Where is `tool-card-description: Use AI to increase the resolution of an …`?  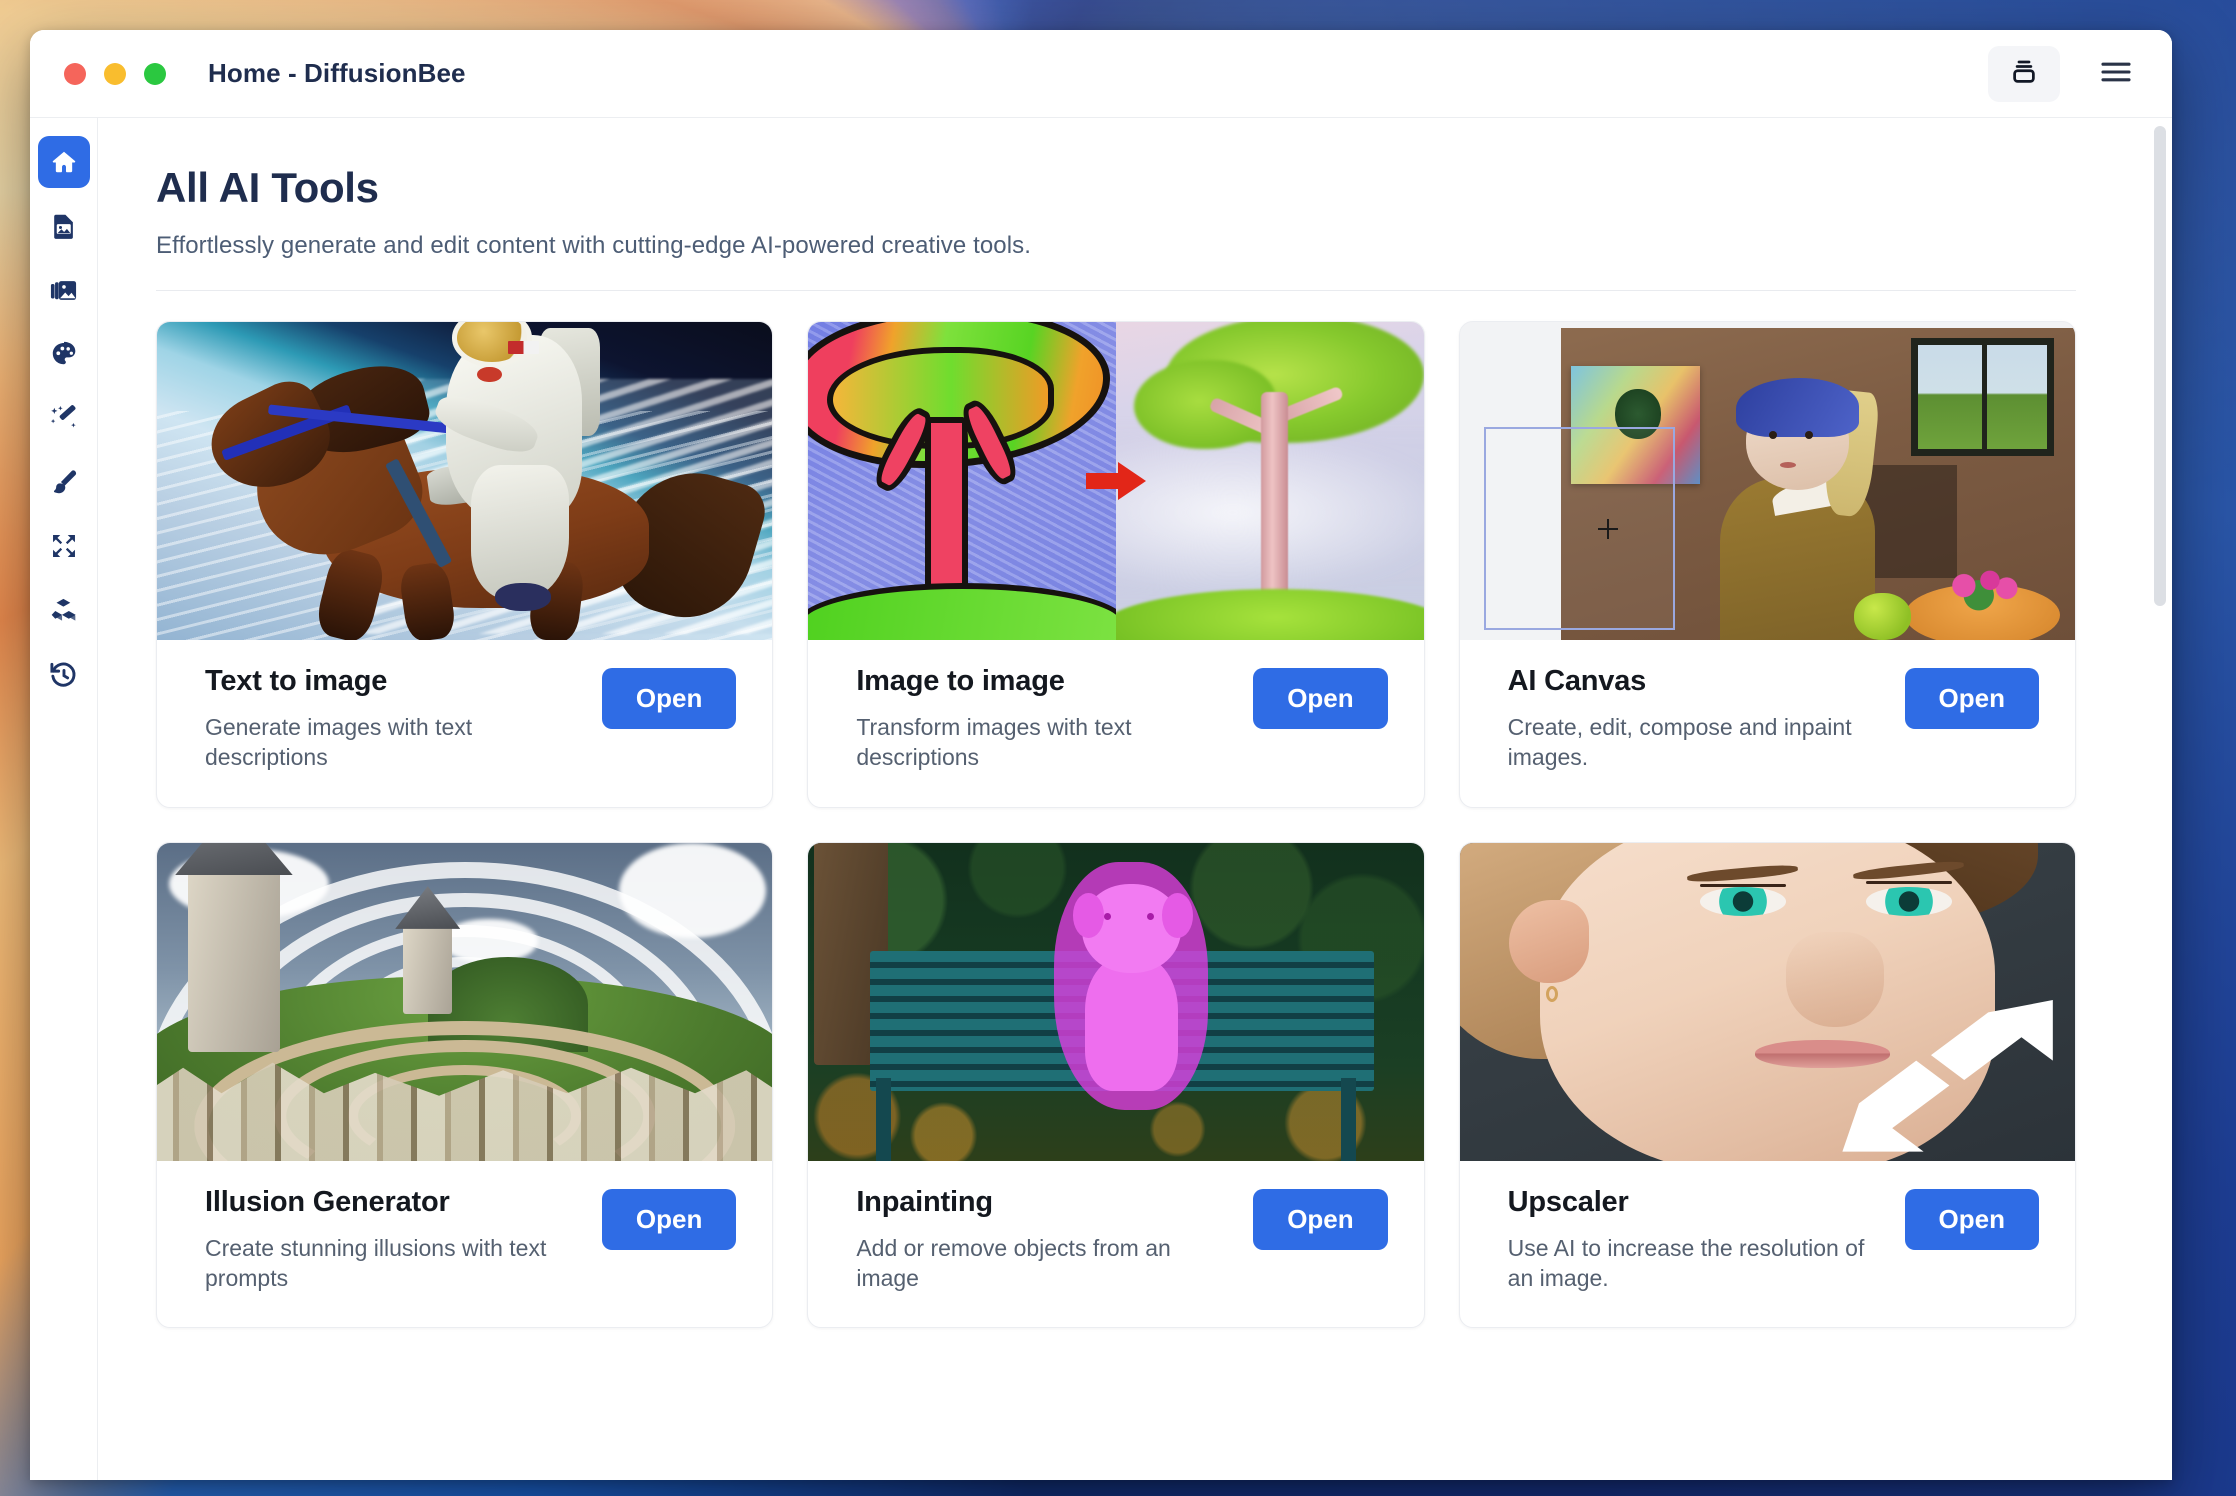 tool-card-description: Use AI to increase the resolution of an … is located at coordinates (1686, 1262).